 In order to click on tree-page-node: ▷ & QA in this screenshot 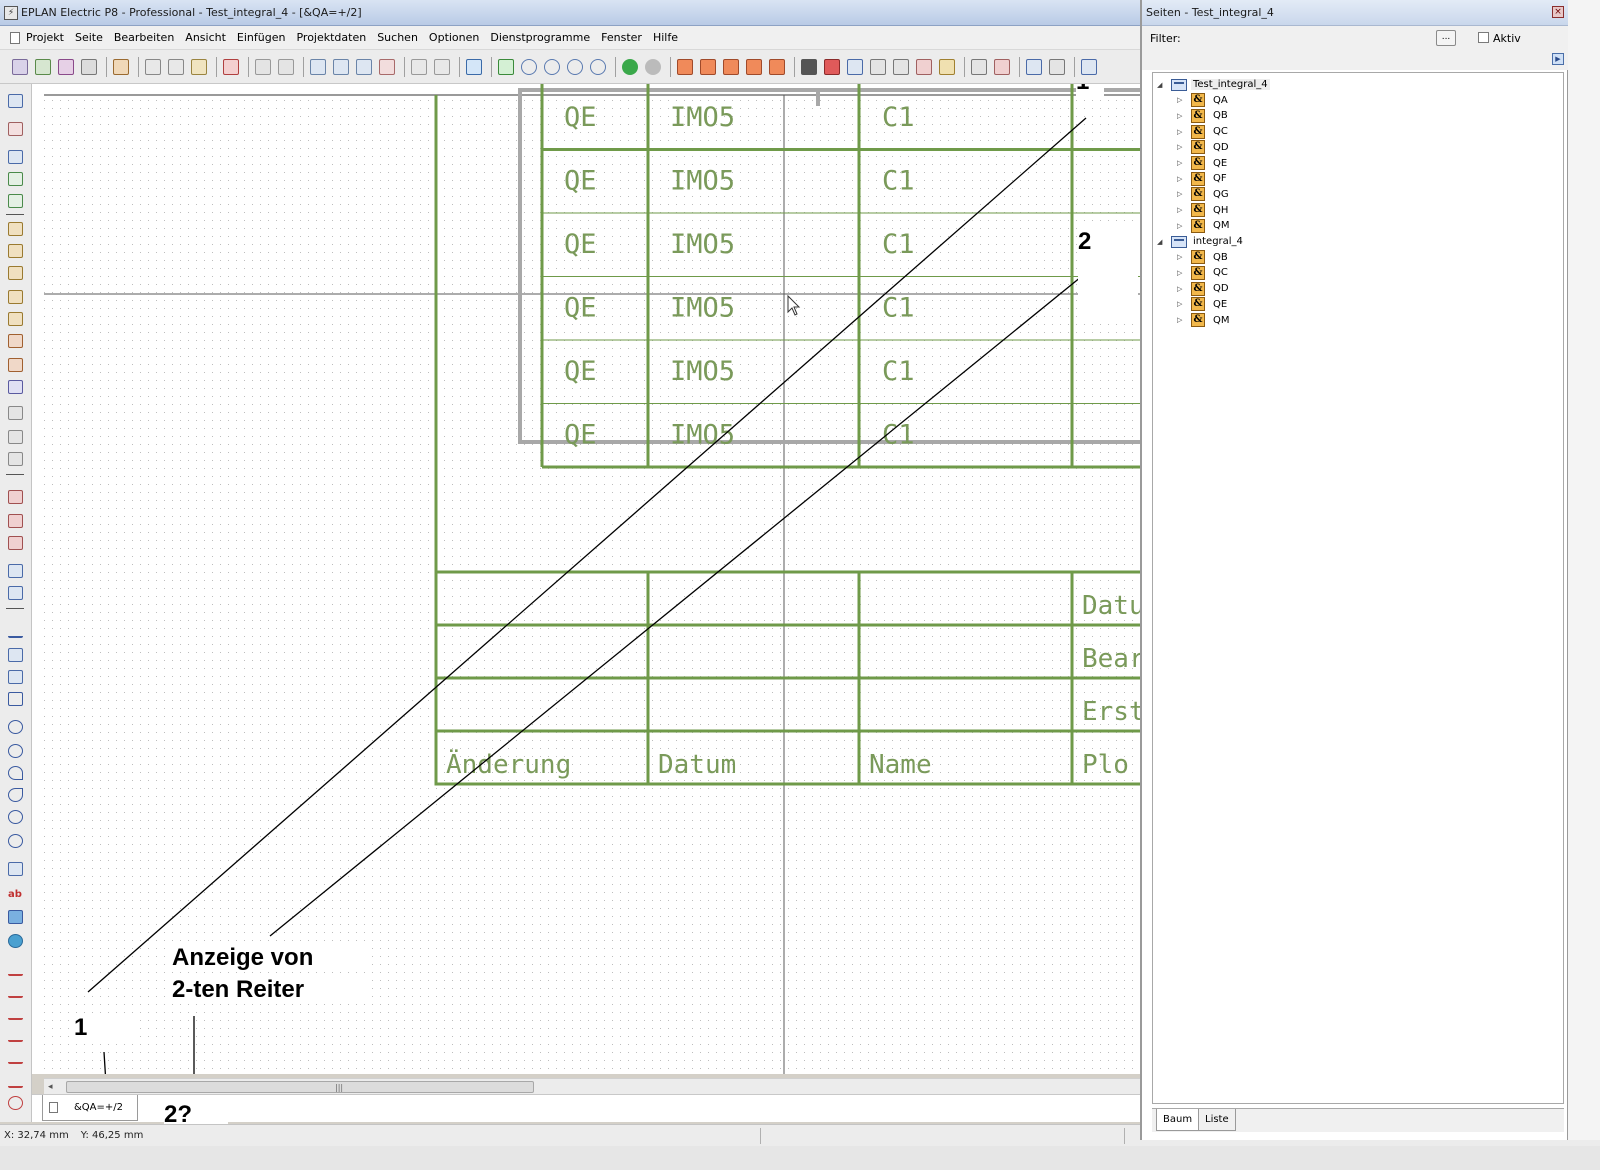, I will do `click(1203, 100)`.